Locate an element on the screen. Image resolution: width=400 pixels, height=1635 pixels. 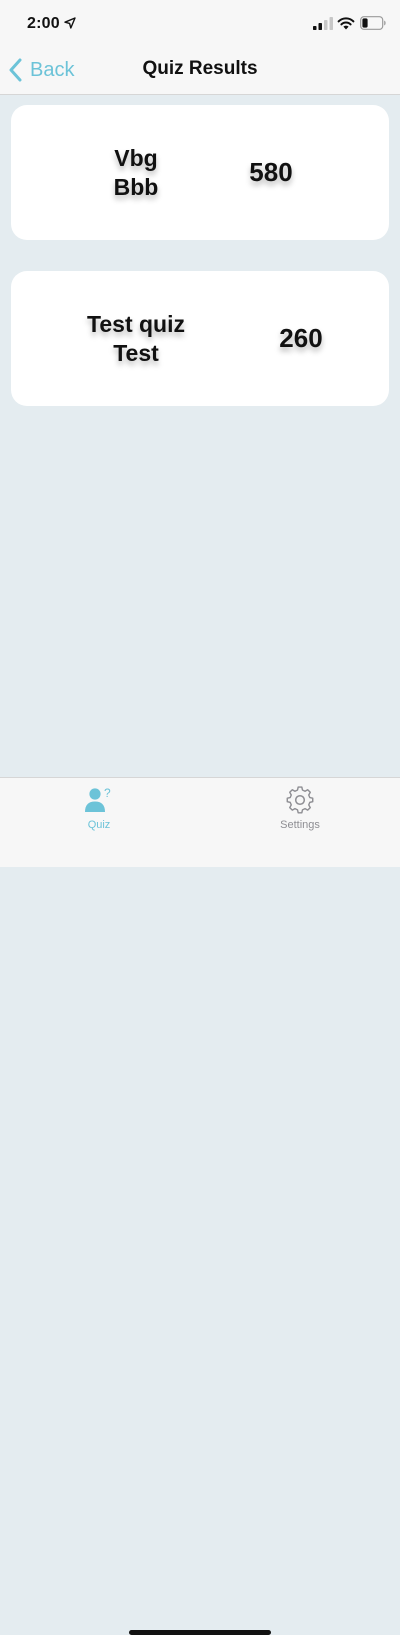
tab-settings-label: Settings is located at coordinates (300, 825).